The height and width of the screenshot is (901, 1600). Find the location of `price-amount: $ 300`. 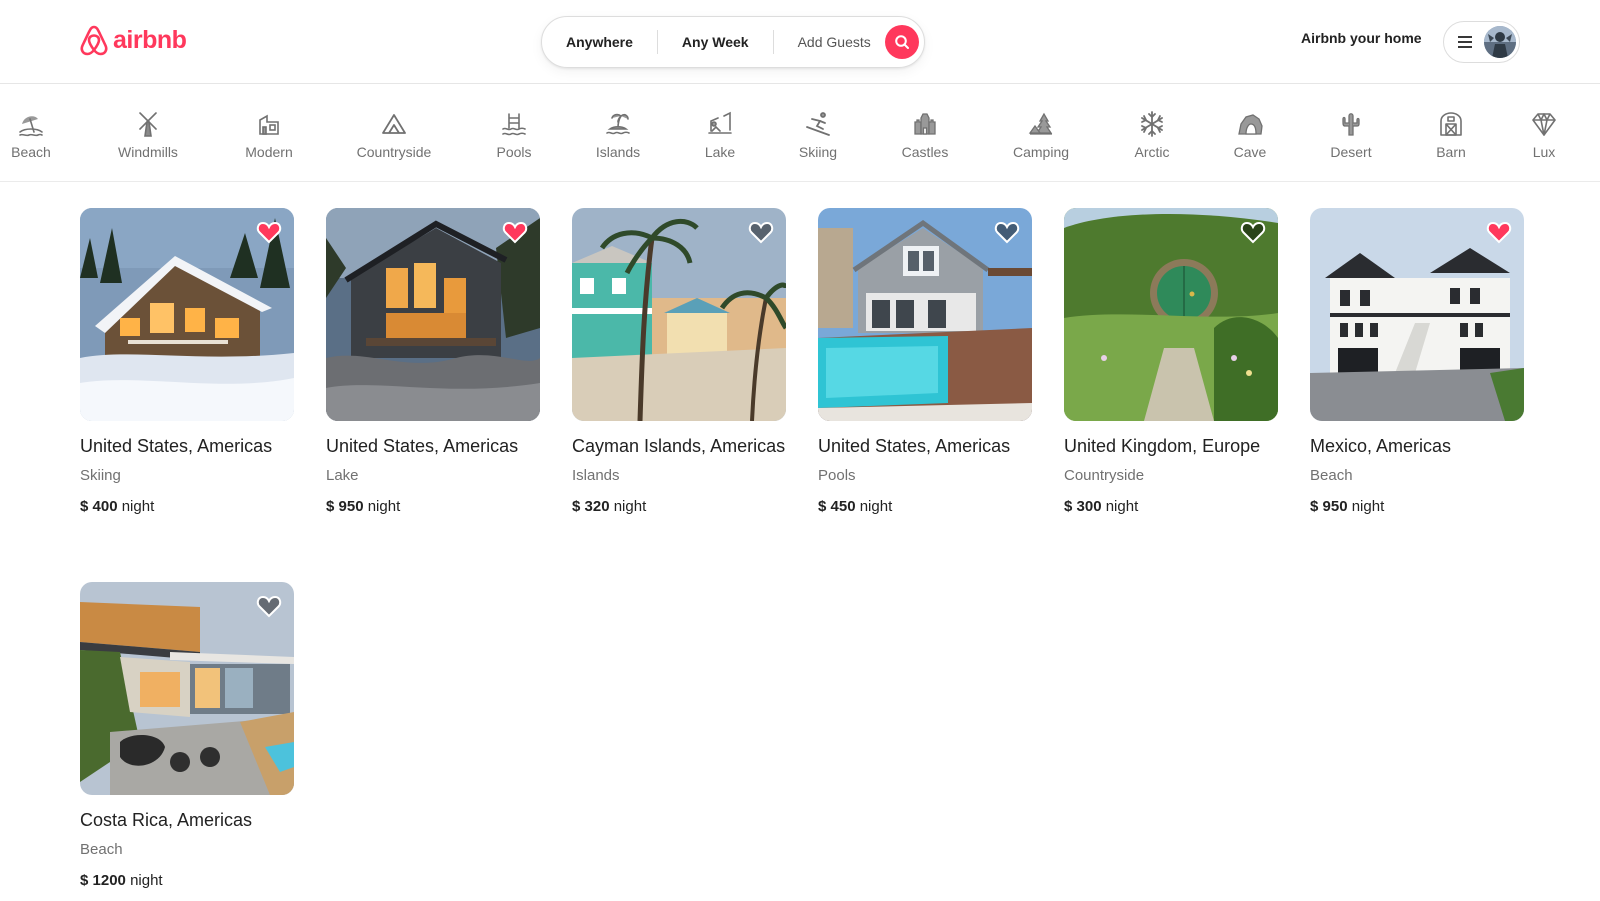

price-amount: $ 300 is located at coordinates (1083, 506).